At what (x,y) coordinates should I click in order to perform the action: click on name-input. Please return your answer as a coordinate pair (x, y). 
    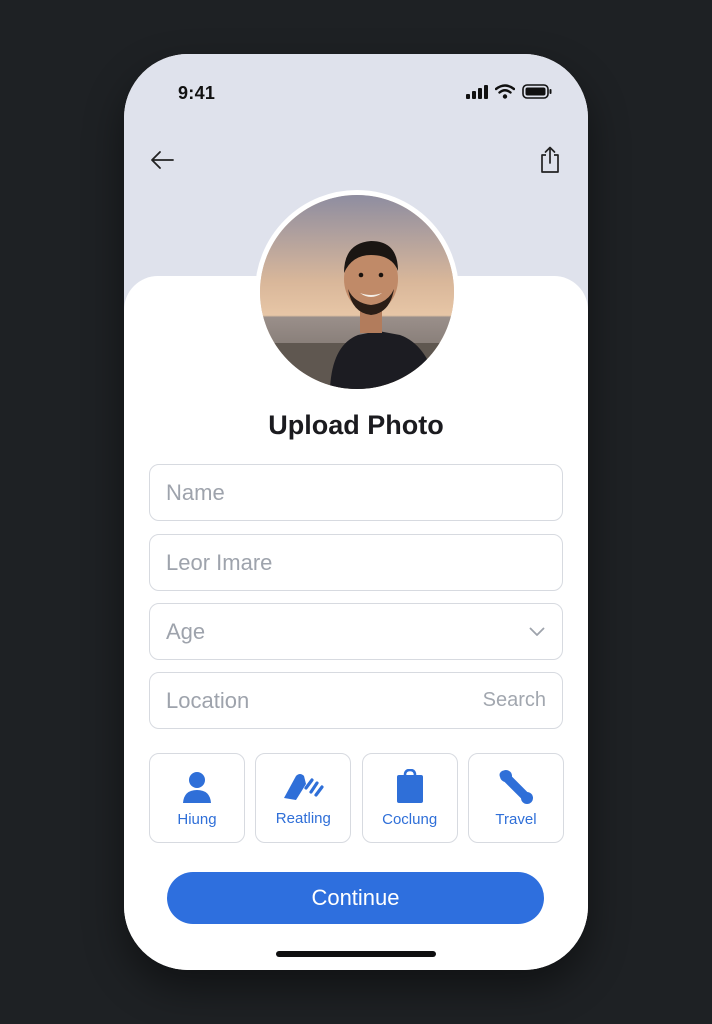
    Looking at the image, I should click on (356, 492).